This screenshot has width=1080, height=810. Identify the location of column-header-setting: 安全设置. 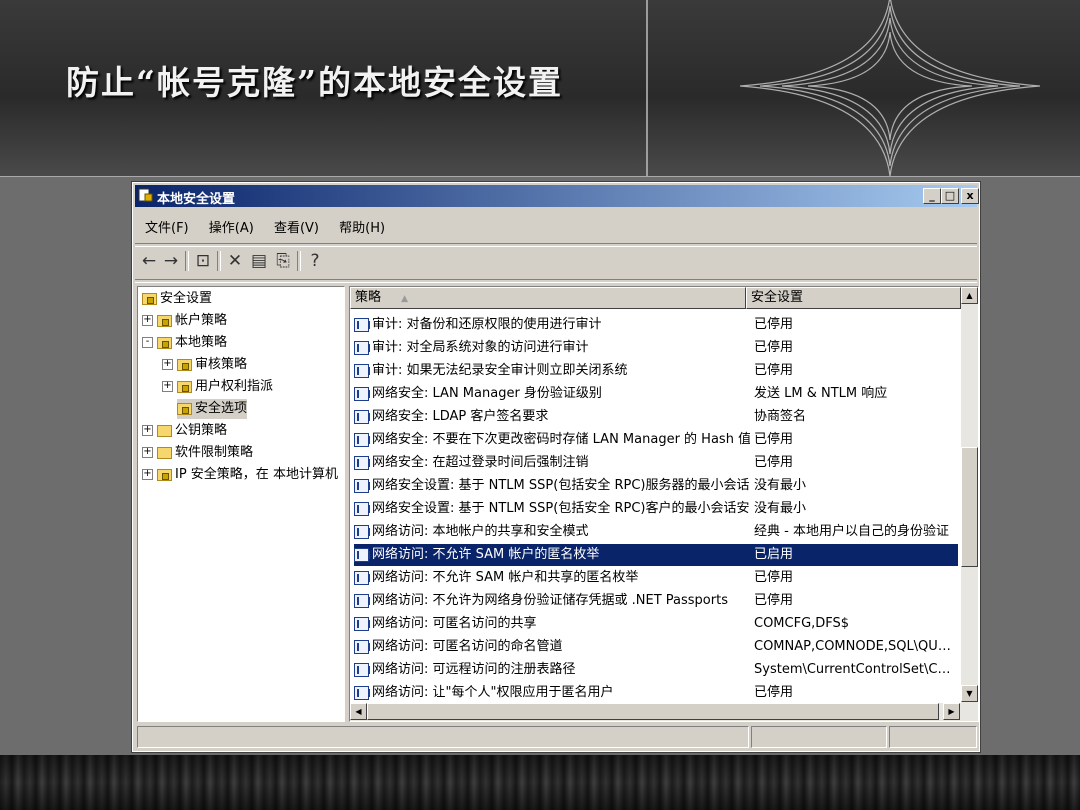
(853, 298).